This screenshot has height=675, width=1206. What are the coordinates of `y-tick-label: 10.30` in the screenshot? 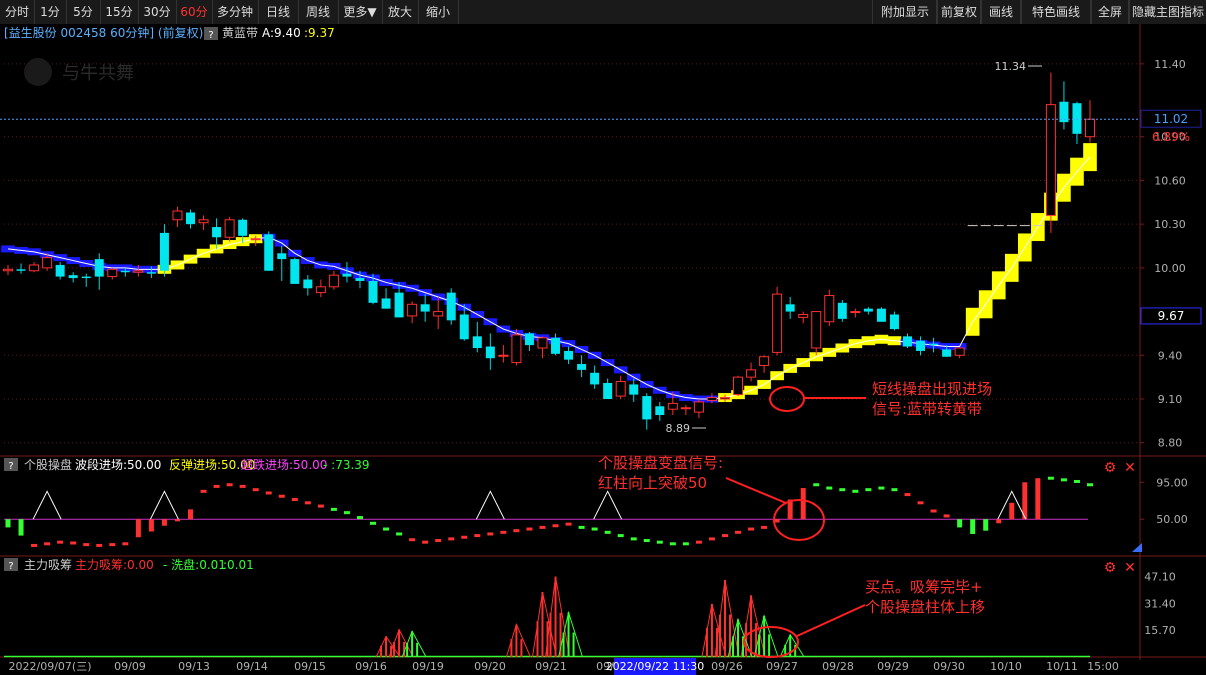 It's located at (1170, 224).